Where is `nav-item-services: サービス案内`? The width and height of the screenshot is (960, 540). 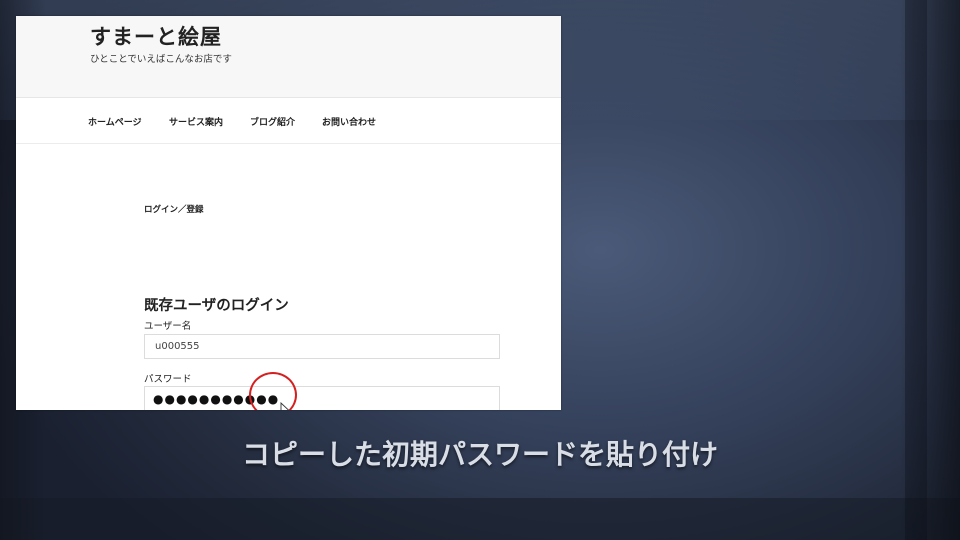
nav-item-services: サービス案内 is located at coordinates (196, 121).